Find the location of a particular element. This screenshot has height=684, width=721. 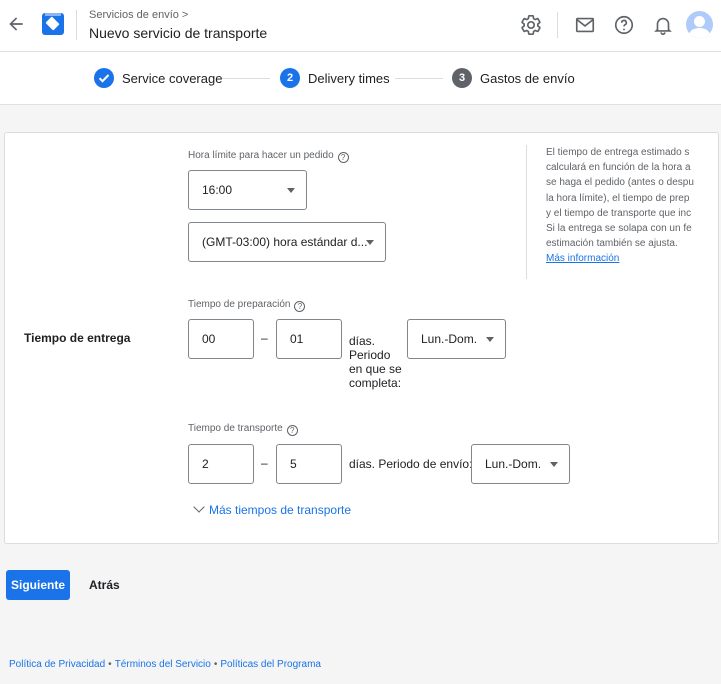

breadcrumb: Servicios de envío > is located at coordinates (138, 15).